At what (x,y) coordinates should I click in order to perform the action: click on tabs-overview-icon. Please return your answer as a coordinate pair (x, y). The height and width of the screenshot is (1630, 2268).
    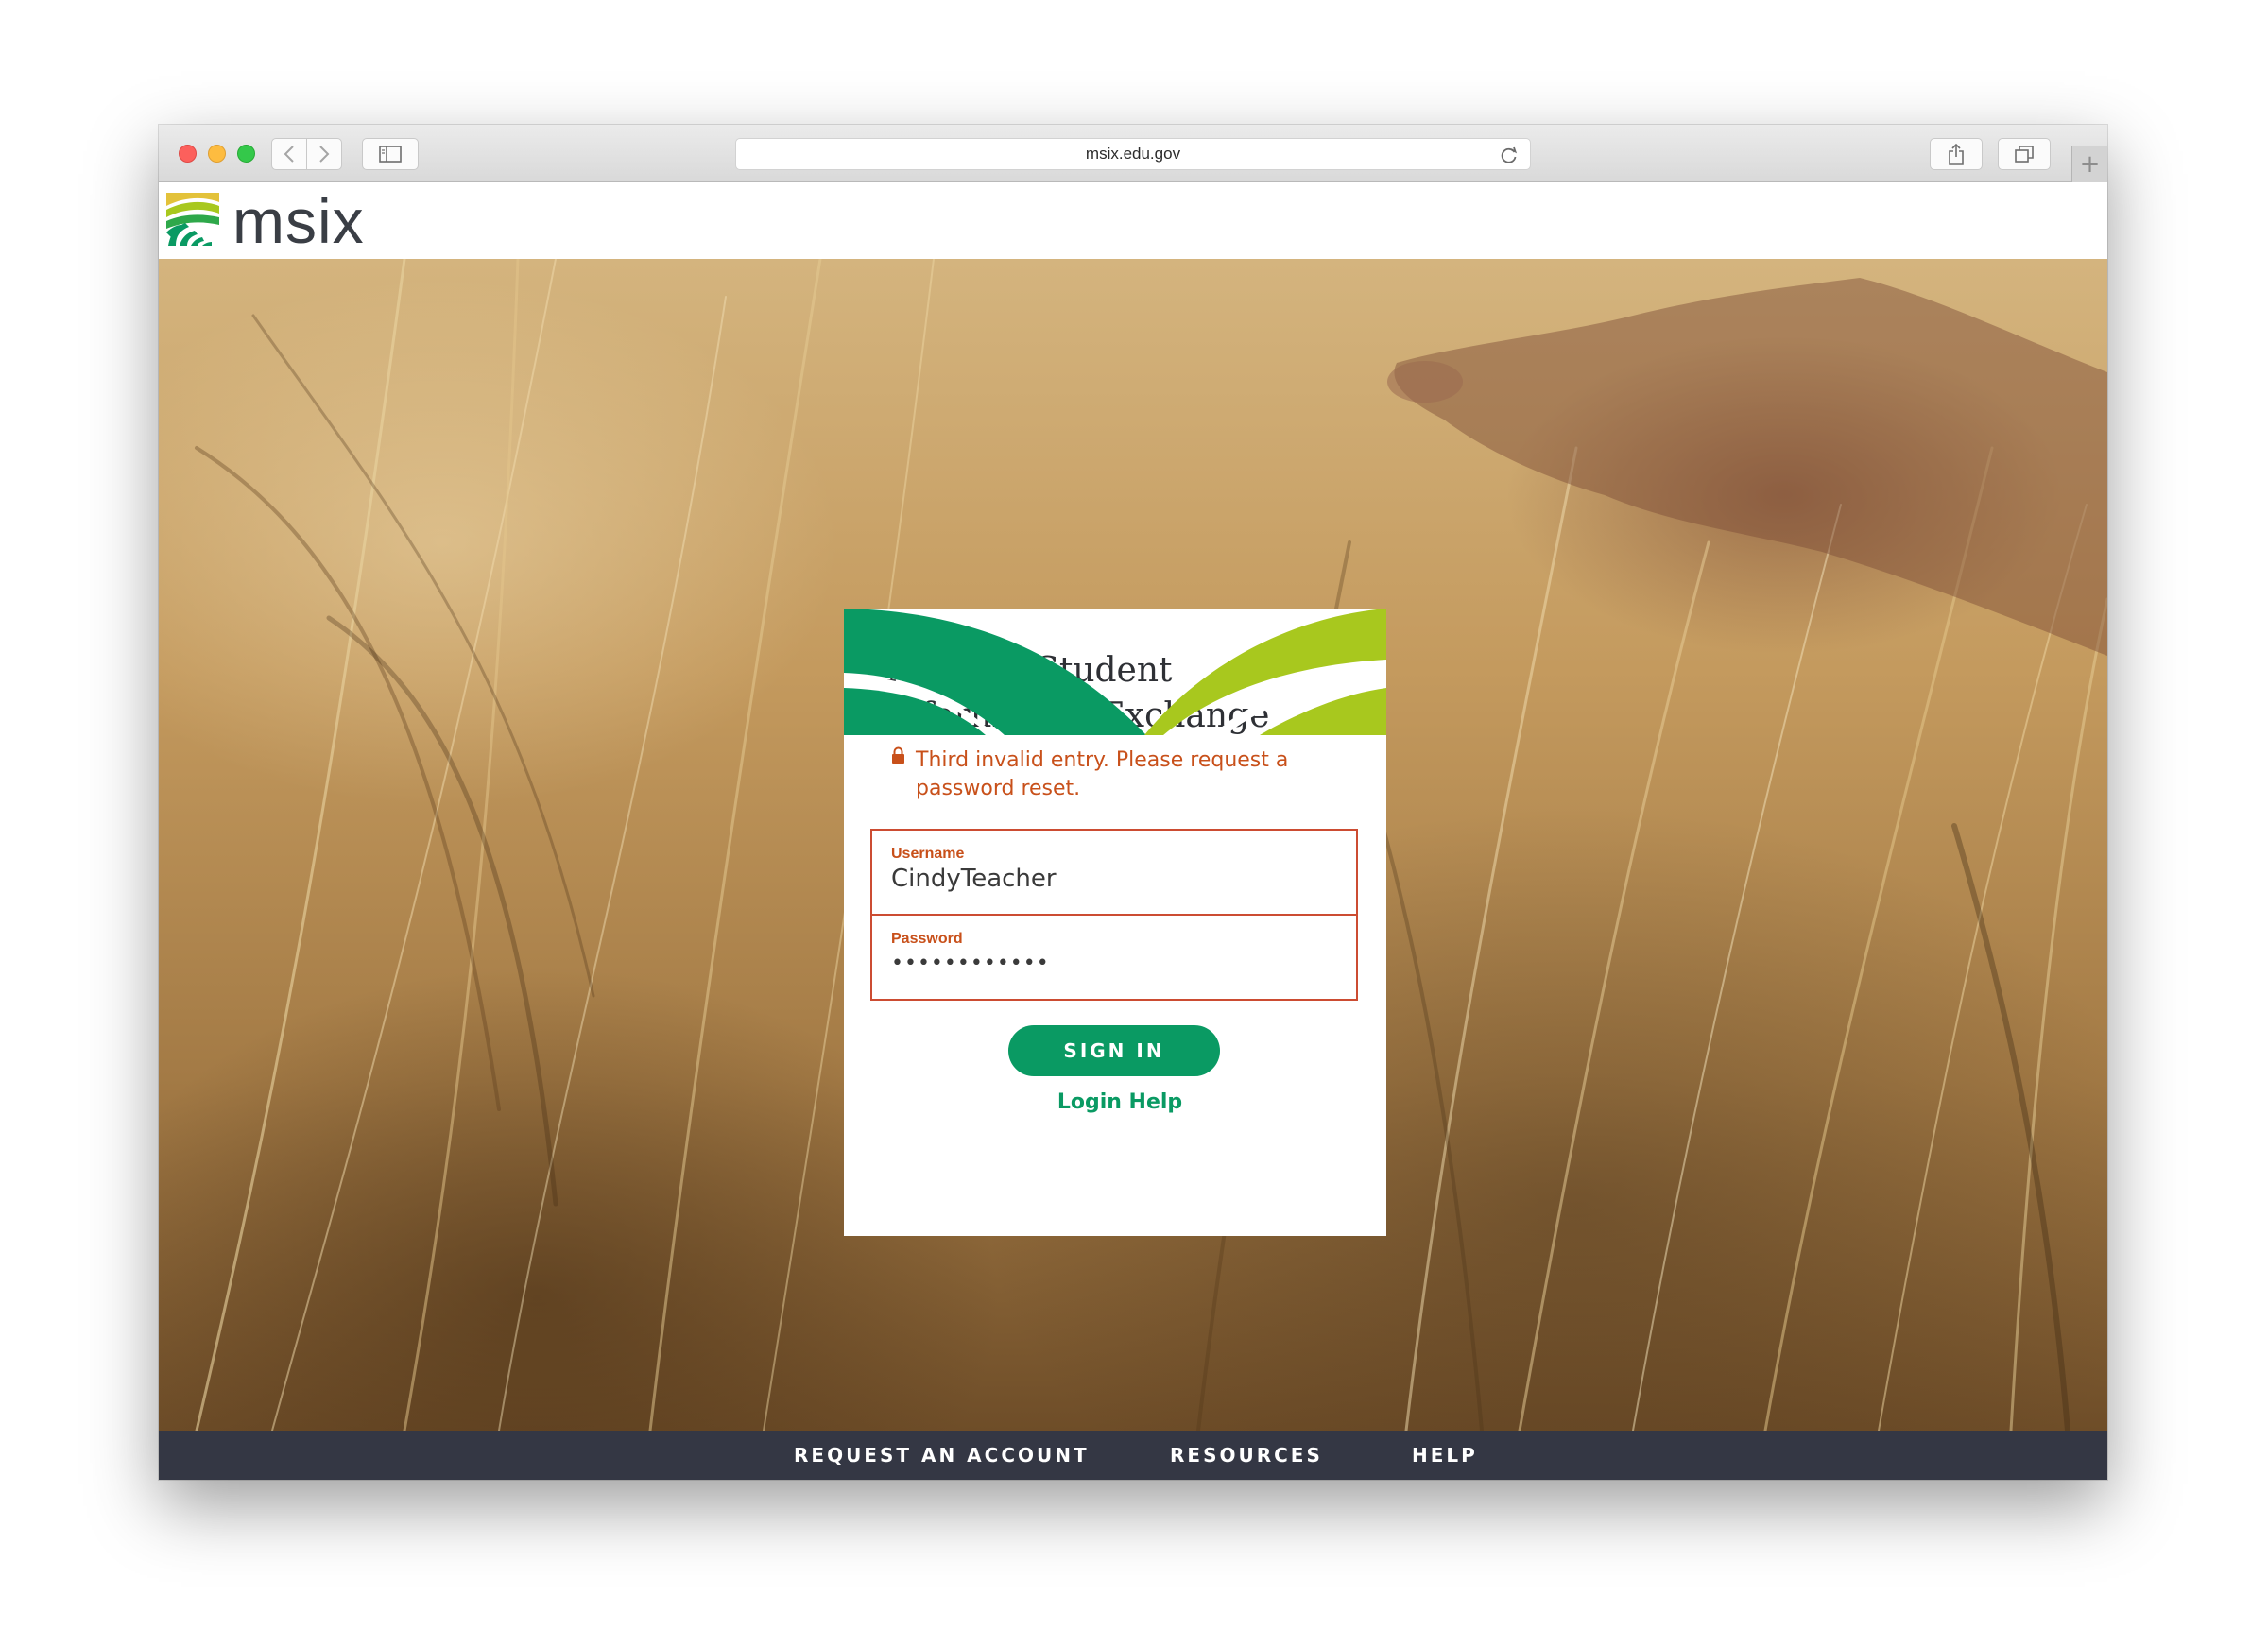
    Looking at the image, I should click on (2024, 155).